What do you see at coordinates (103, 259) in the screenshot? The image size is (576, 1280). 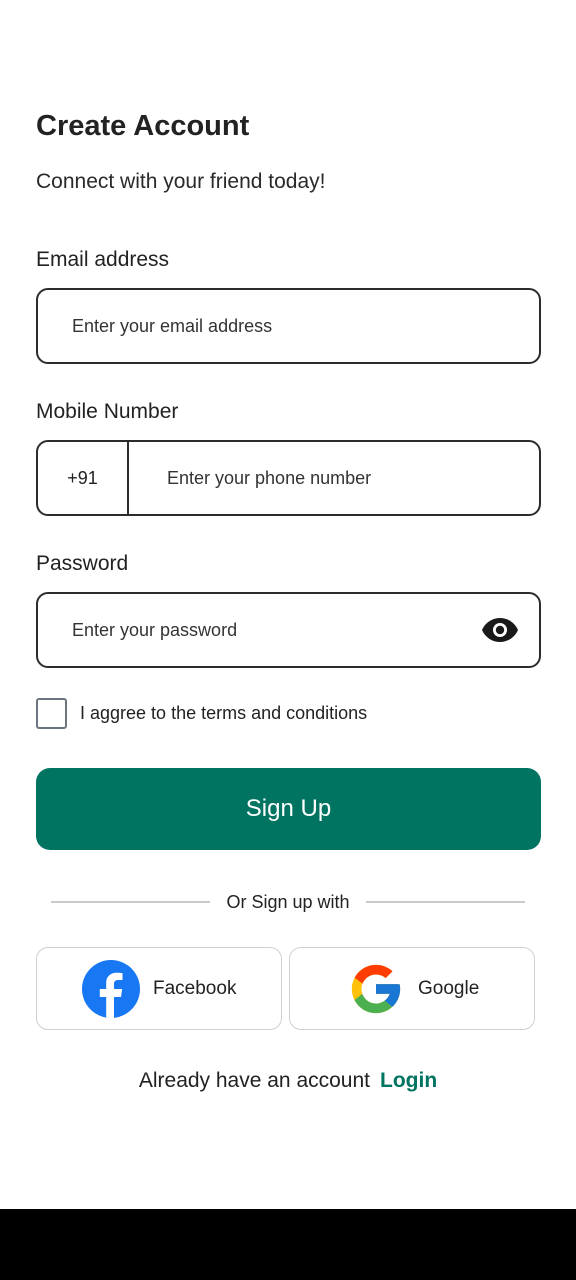 I see `email-label: Email address` at bounding box center [103, 259].